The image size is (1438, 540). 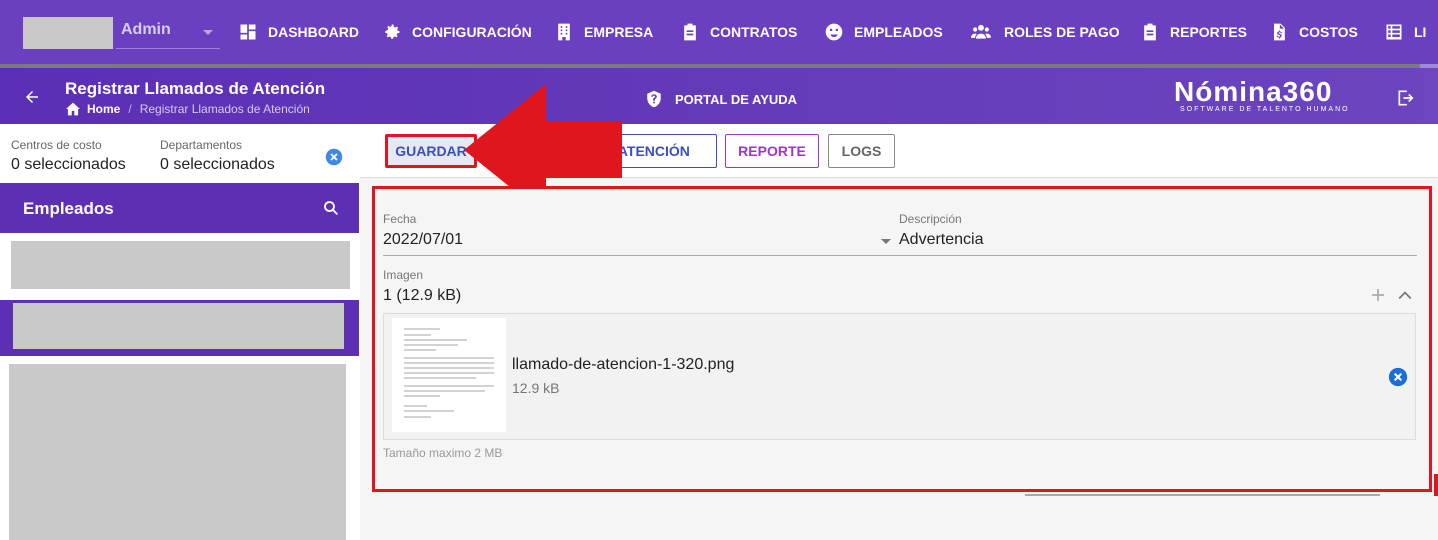 I want to click on clear-filters-icon, so click(x=334, y=157).